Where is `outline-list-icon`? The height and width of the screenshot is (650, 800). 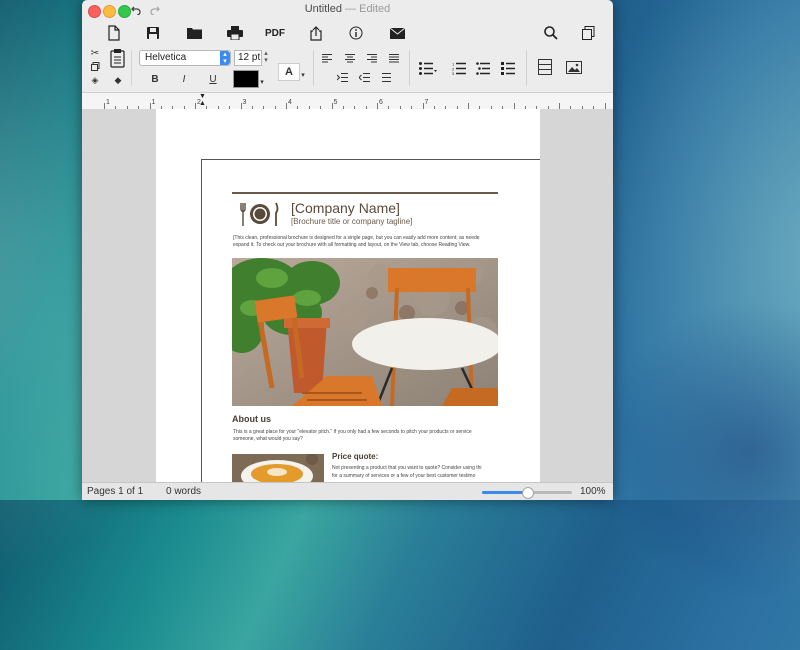 outline-list-icon is located at coordinates (483, 68).